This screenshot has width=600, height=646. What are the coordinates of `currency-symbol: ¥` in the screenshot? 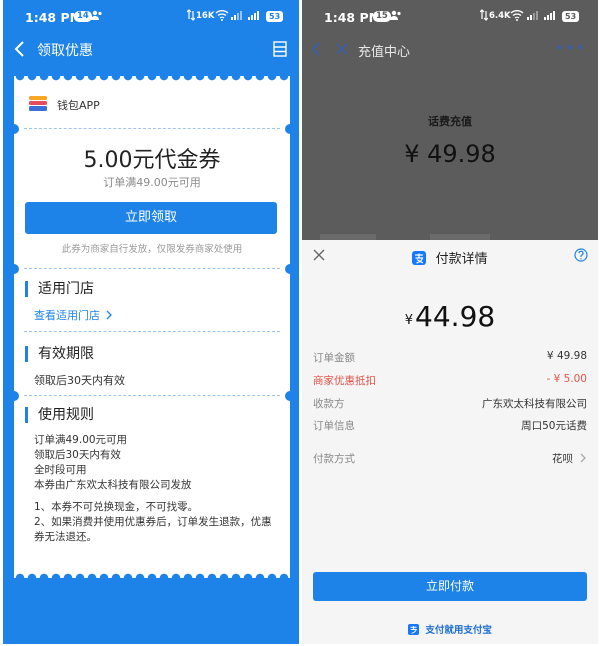 It's located at (409, 320).